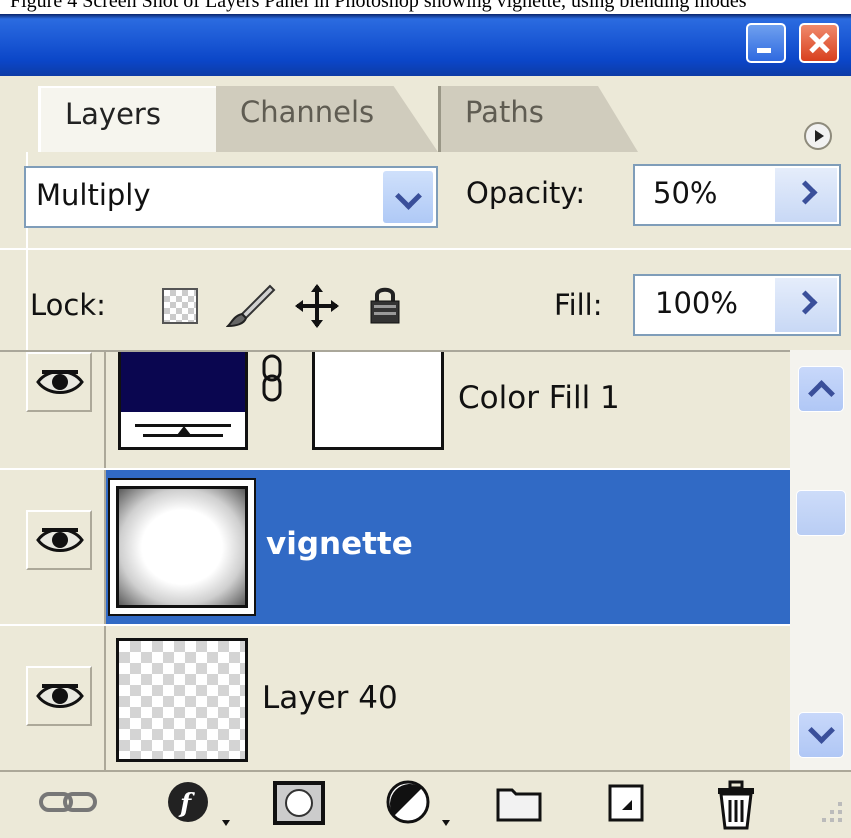 This screenshot has height=838, width=851. I want to click on fill-thumbnail, so click(183, 401).